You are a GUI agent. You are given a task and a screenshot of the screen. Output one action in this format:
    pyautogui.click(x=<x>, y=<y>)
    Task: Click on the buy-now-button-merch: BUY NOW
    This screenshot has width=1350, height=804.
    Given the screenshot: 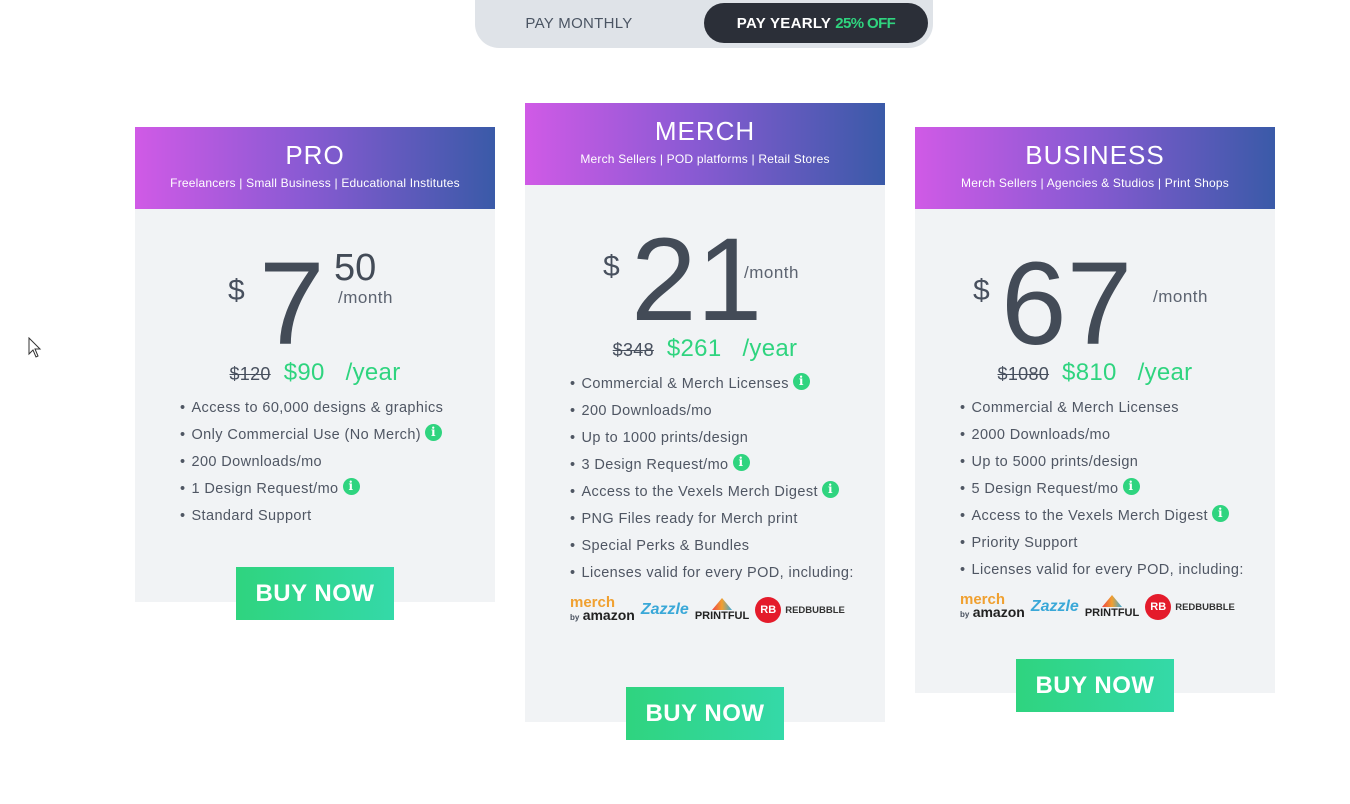 What is the action you would take?
    pyautogui.click(x=705, y=713)
    